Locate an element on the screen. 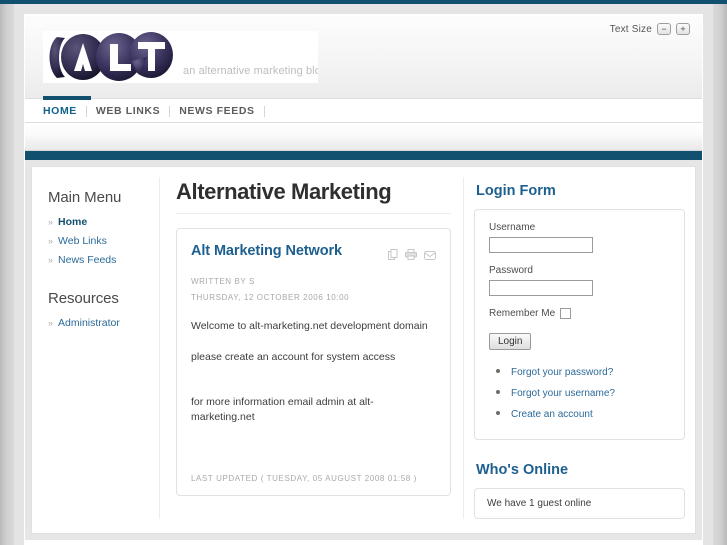  article-actions is located at coordinates (412, 254).